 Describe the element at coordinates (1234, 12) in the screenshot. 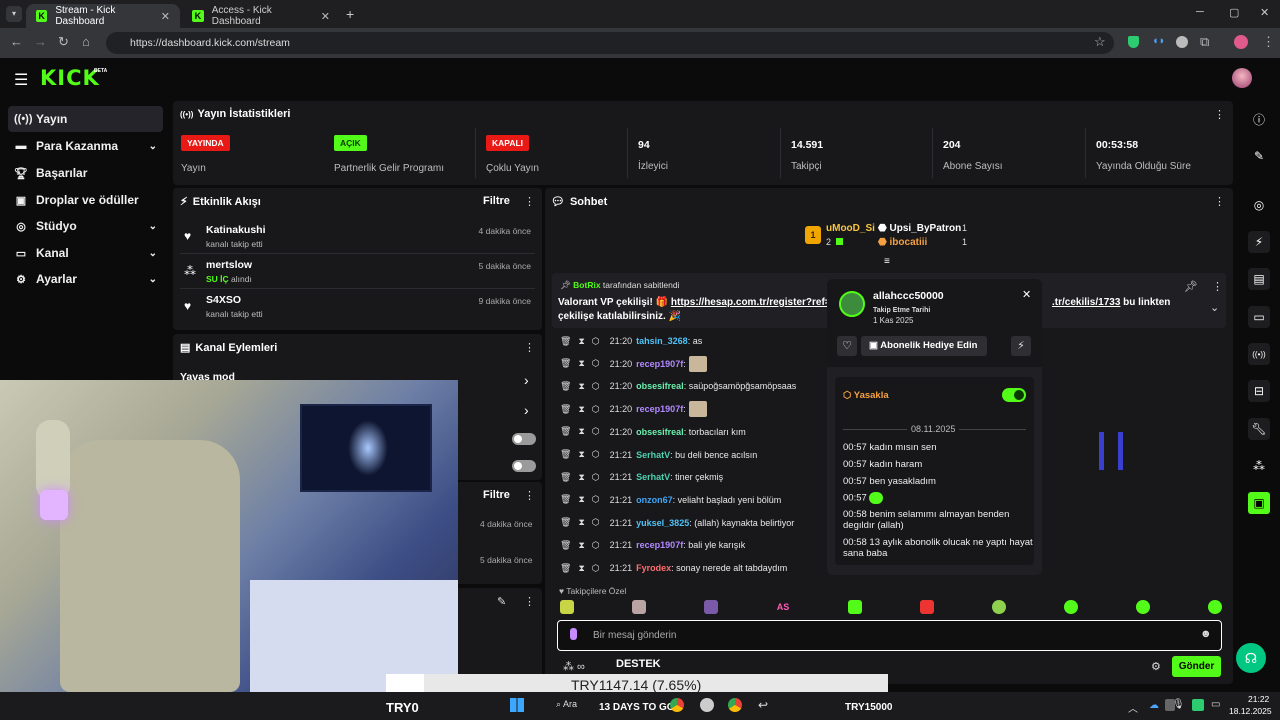

I see `maximize-button: ▢` at that location.